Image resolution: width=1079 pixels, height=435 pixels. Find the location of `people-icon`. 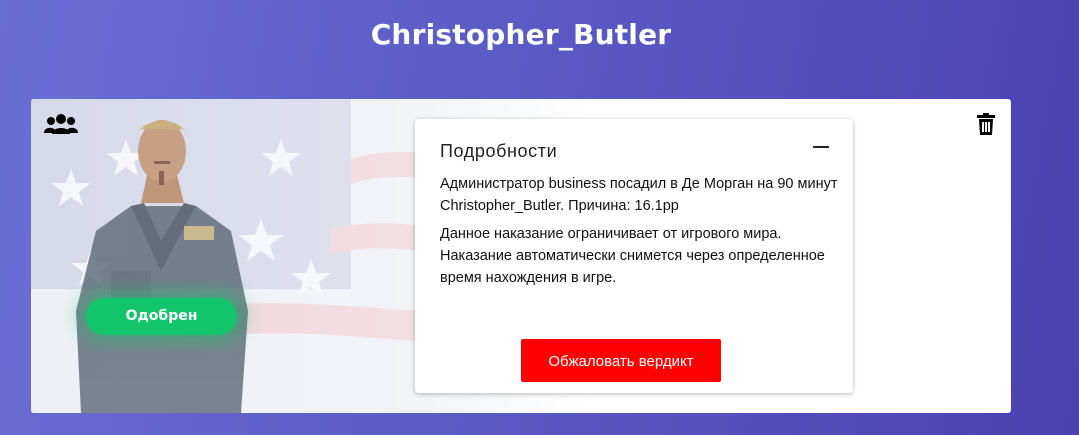

people-icon is located at coordinates (61, 124).